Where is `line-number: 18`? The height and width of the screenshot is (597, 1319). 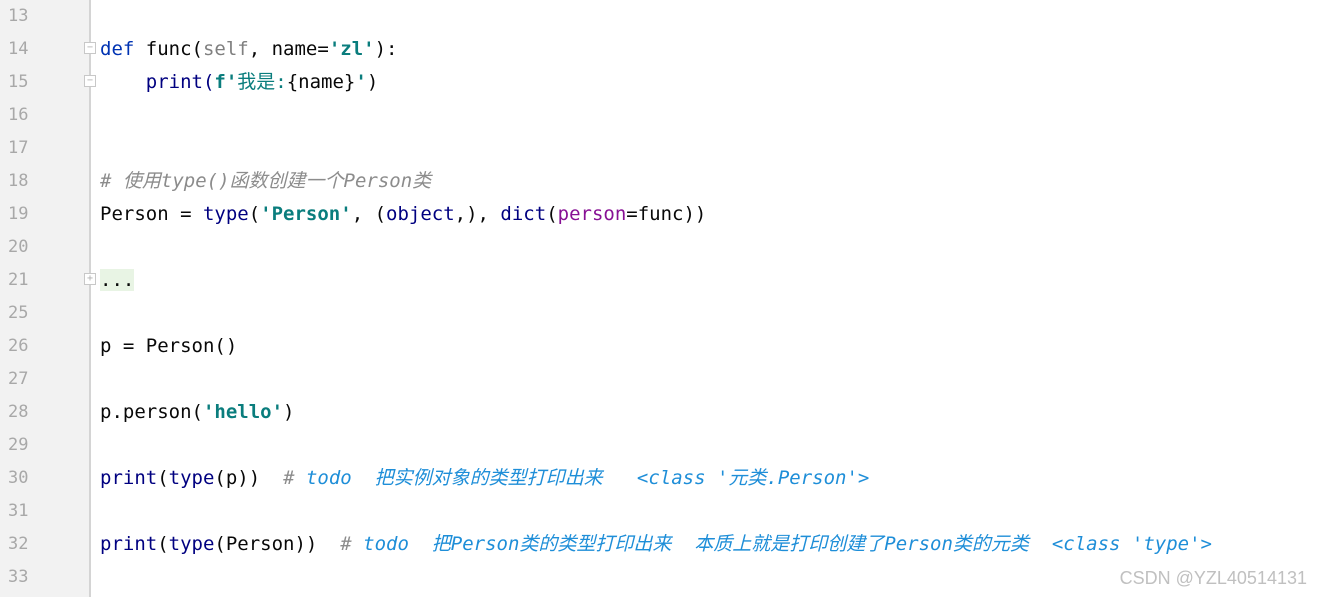 line-number: 18 is located at coordinates (18, 181).